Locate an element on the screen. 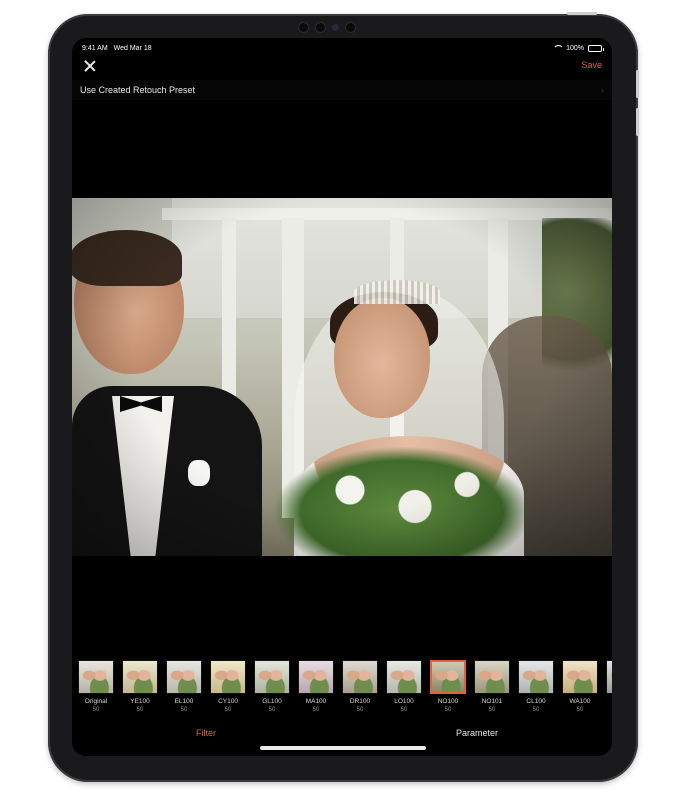 The image size is (684, 800). filter-item: GL100 50 is located at coordinates (272, 690).